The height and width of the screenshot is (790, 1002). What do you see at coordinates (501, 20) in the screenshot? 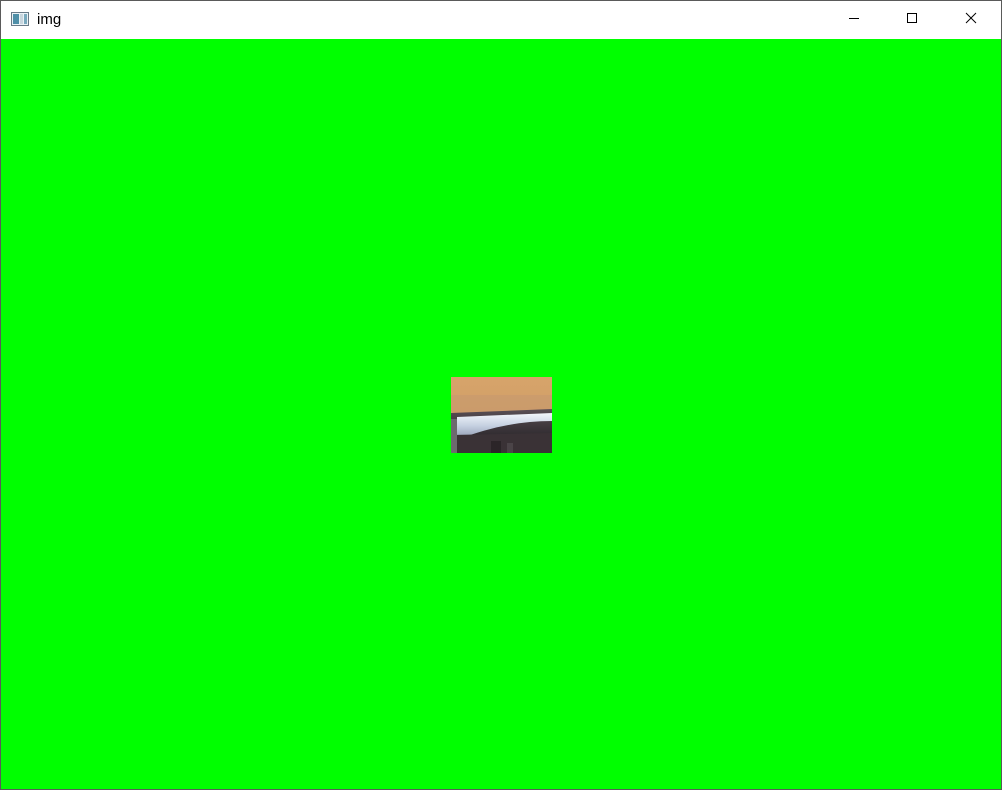
I see `title-bar: img` at bounding box center [501, 20].